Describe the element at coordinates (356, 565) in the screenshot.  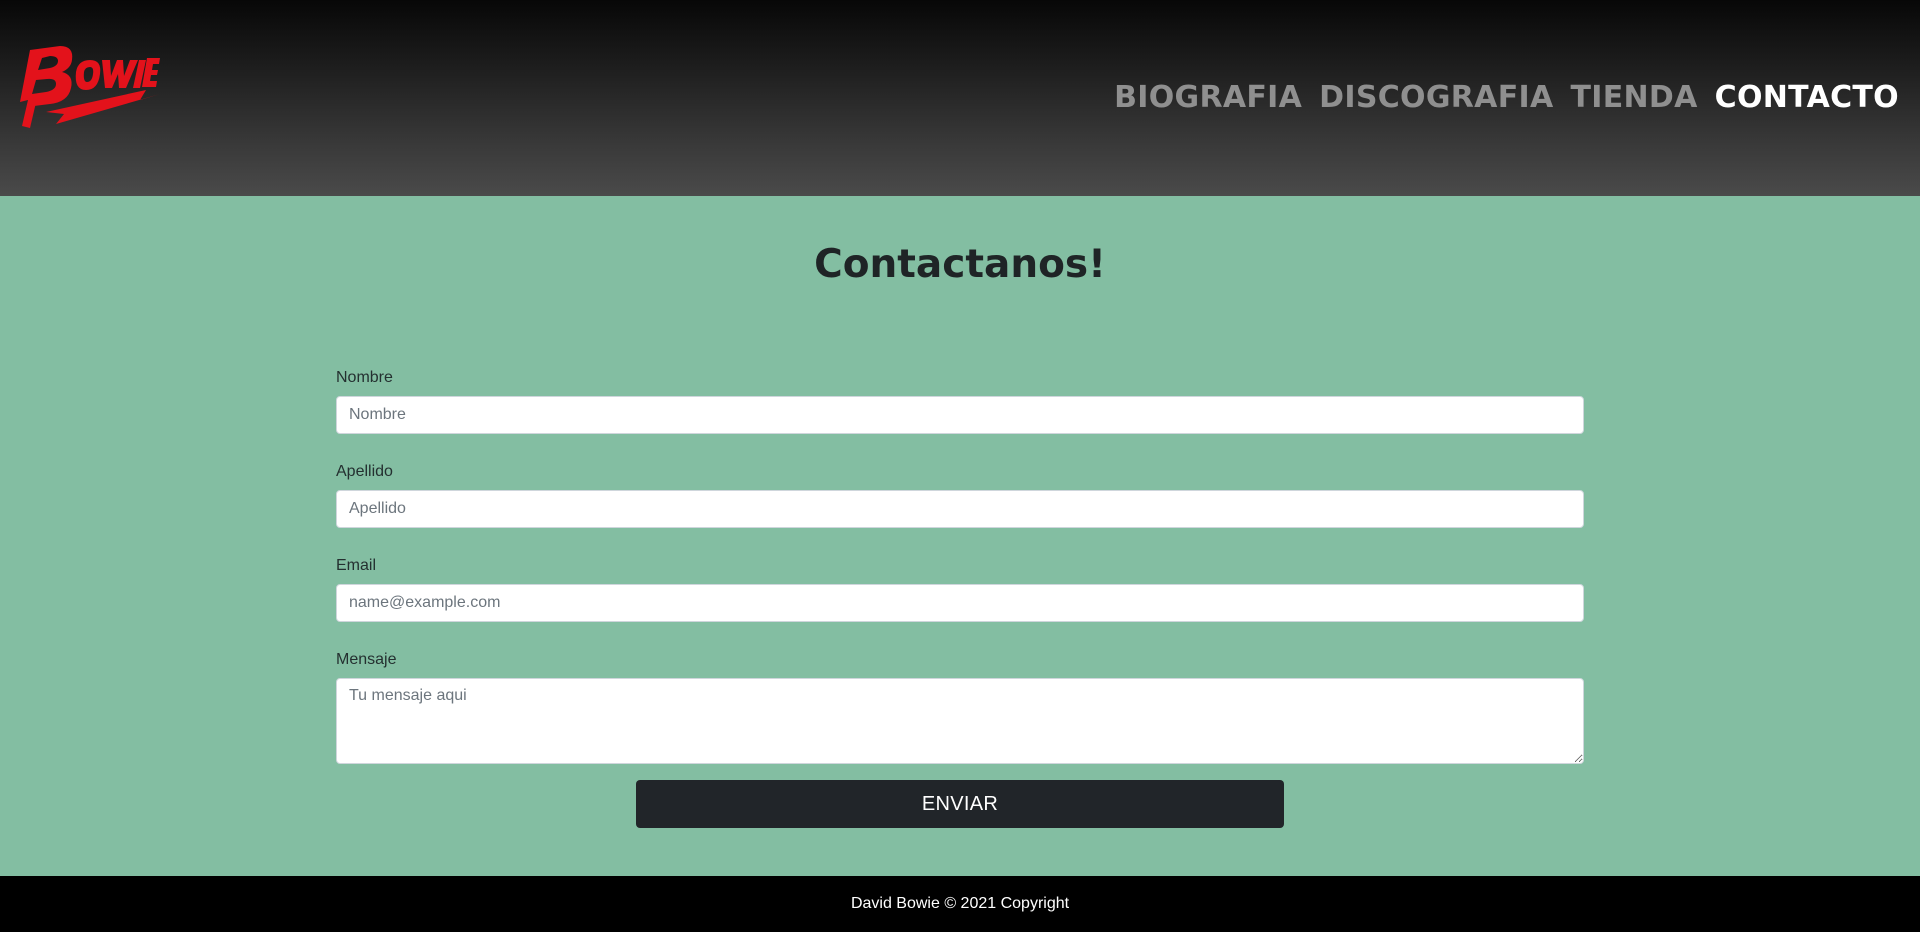
I see `email-label: Email` at that location.